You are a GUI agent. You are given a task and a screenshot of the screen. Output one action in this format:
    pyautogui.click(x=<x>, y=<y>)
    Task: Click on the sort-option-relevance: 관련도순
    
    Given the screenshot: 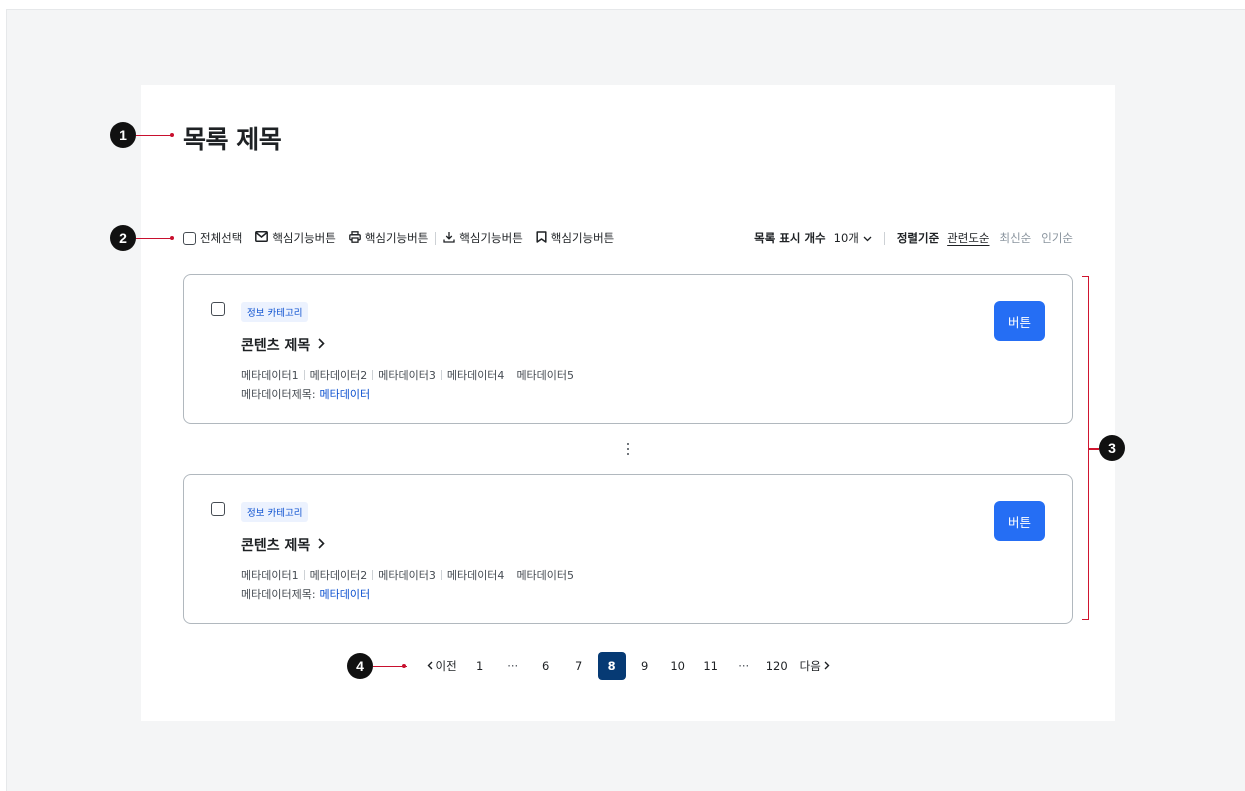 What is the action you would take?
    pyautogui.click(x=968, y=238)
    